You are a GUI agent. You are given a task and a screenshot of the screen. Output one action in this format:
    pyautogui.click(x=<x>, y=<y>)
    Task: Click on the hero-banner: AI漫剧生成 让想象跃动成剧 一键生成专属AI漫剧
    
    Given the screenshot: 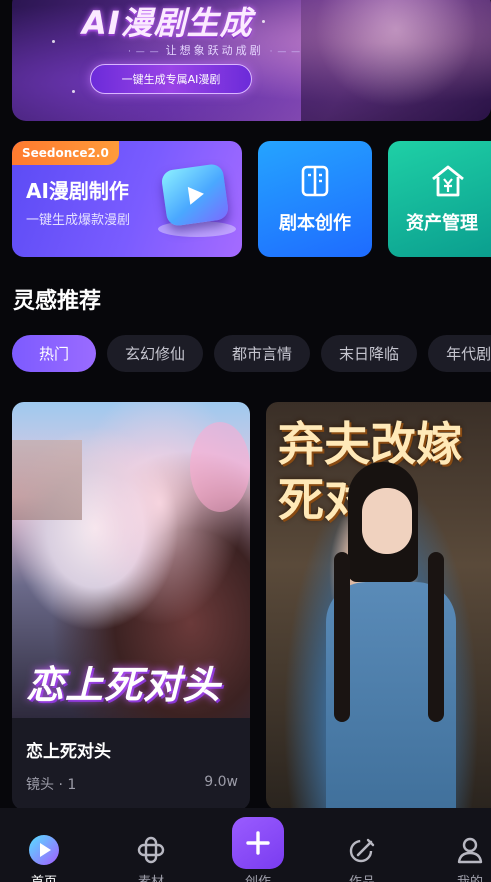 What is the action you would take?
    pyautogui.click(x=251, y=60)
    